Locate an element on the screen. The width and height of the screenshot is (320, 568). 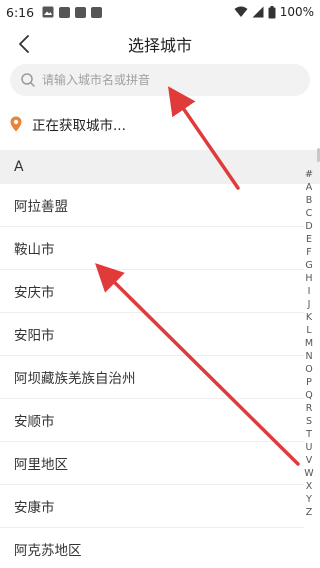
index-letter: I is located at coordinates (309, 291).